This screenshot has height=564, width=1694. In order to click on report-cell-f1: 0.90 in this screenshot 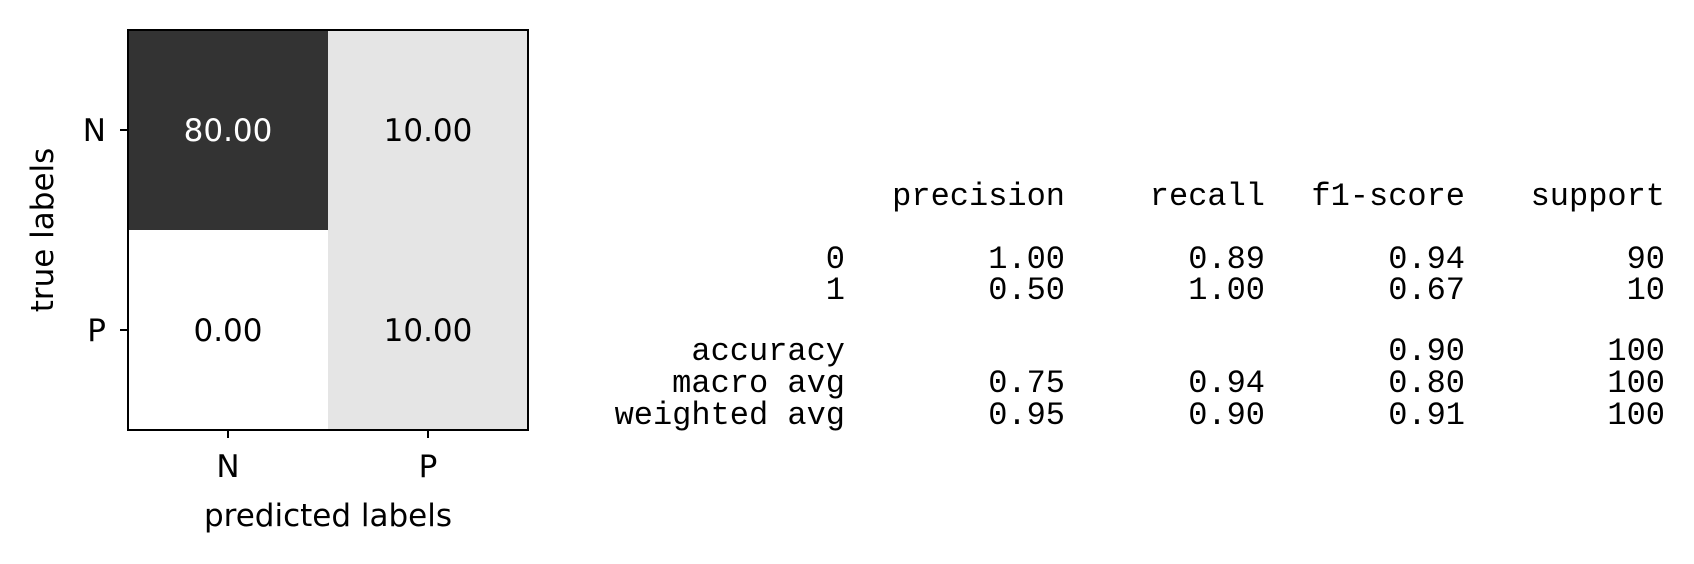, I will do `click(1426, 351)`.